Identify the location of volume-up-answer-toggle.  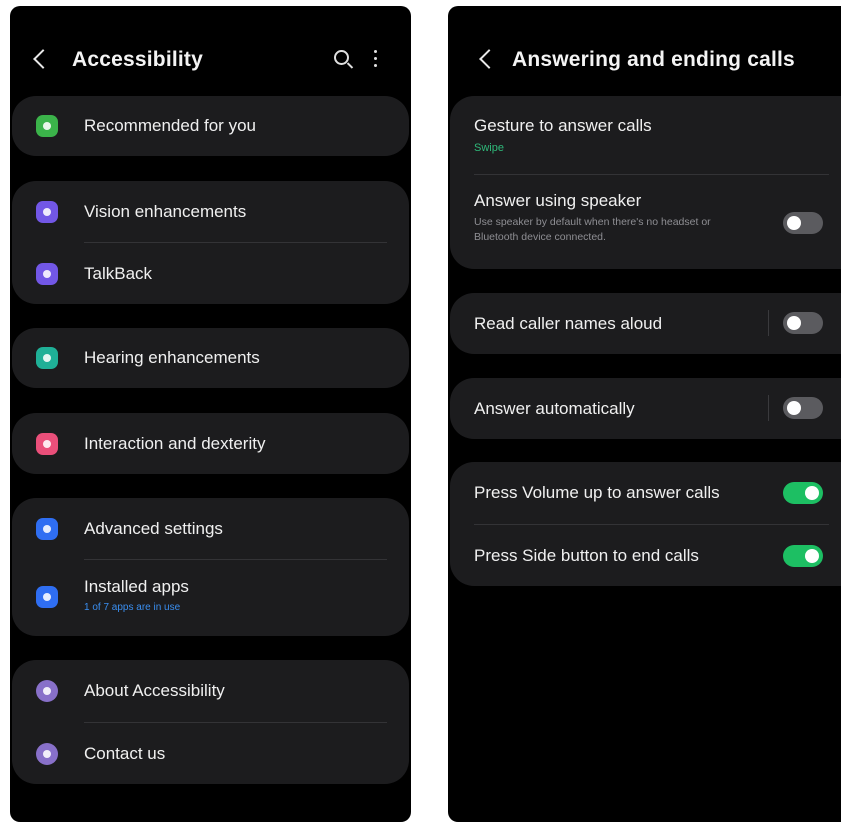
(803, 493).